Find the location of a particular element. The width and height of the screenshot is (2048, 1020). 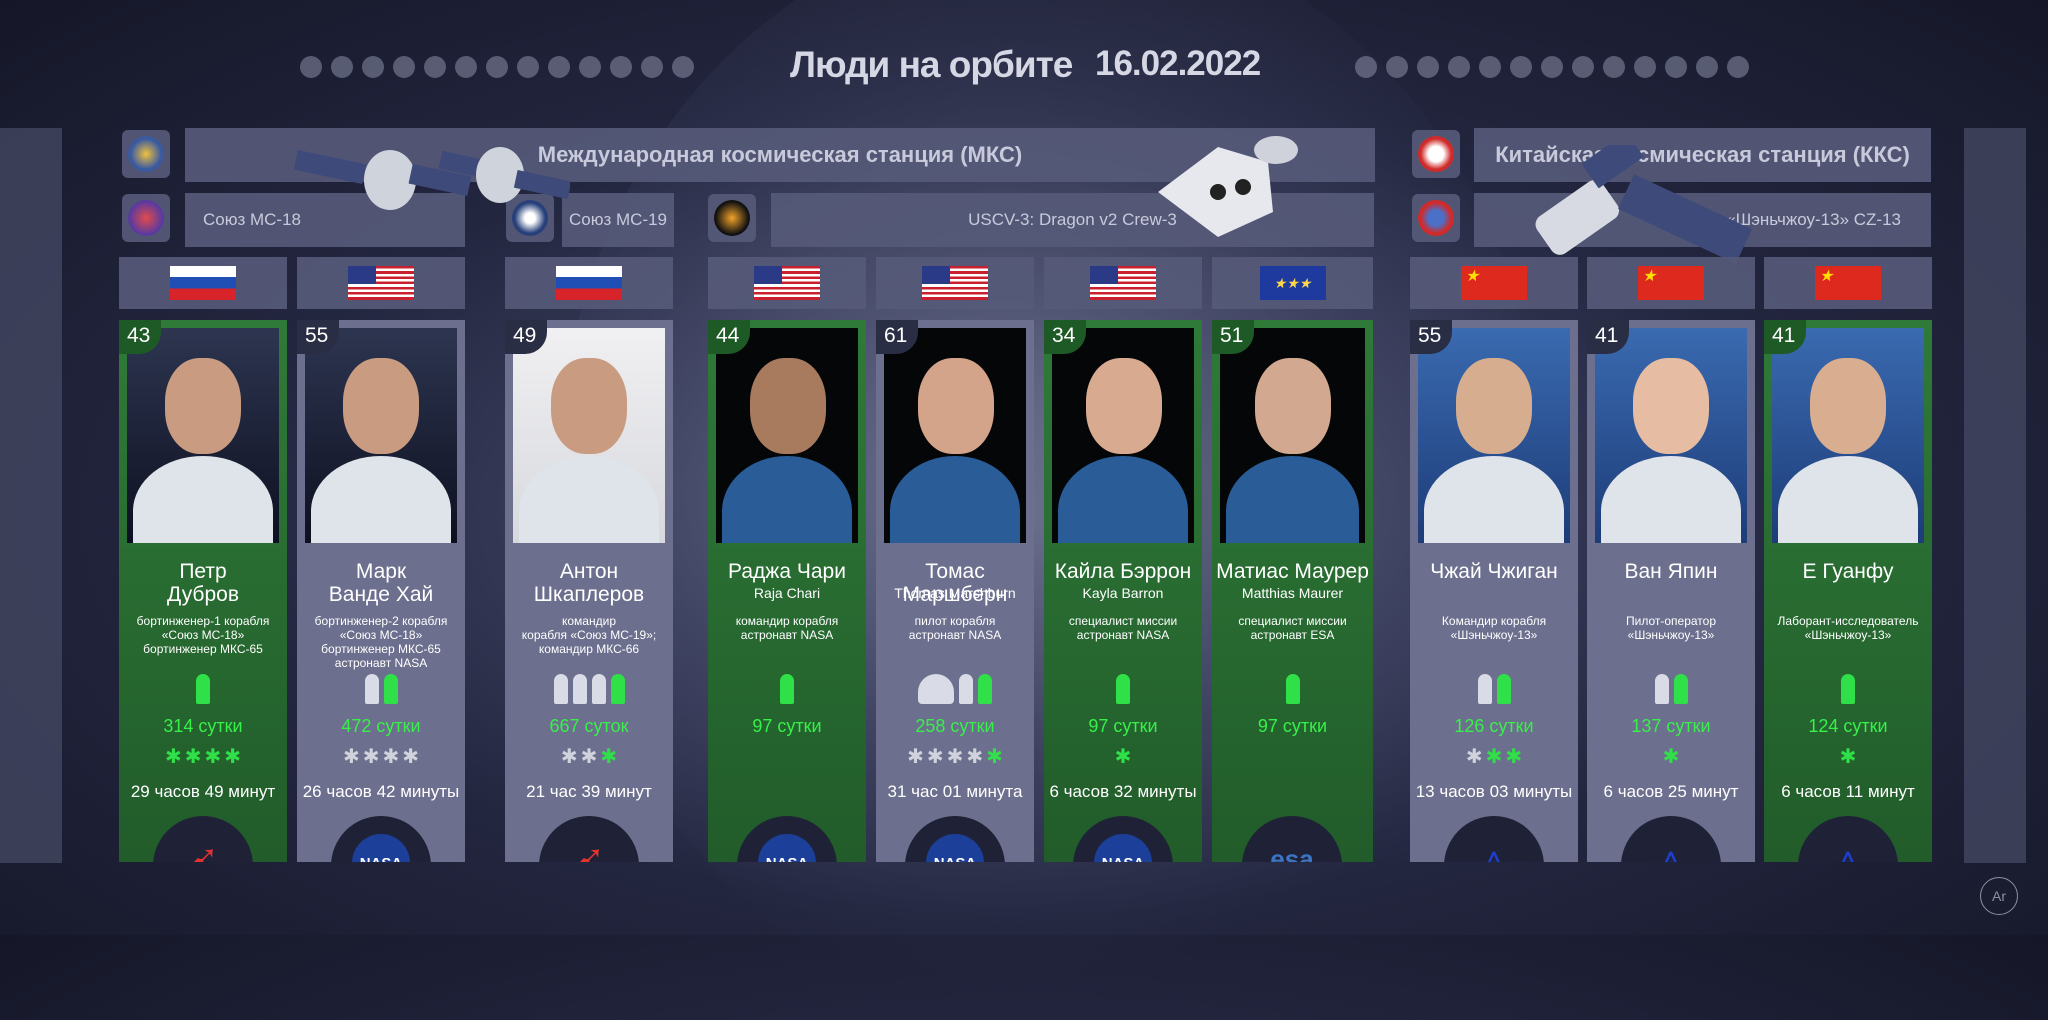

space-shuttle-icon is located at coordinates (936, 689).